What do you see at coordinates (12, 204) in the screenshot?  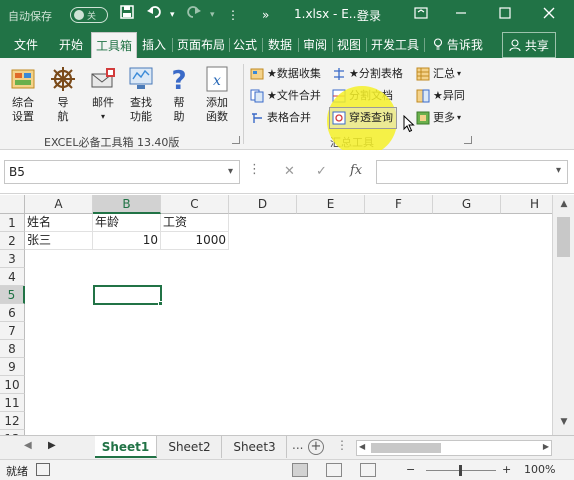 I see `select-all-corner` at bounding box center [12, 204].